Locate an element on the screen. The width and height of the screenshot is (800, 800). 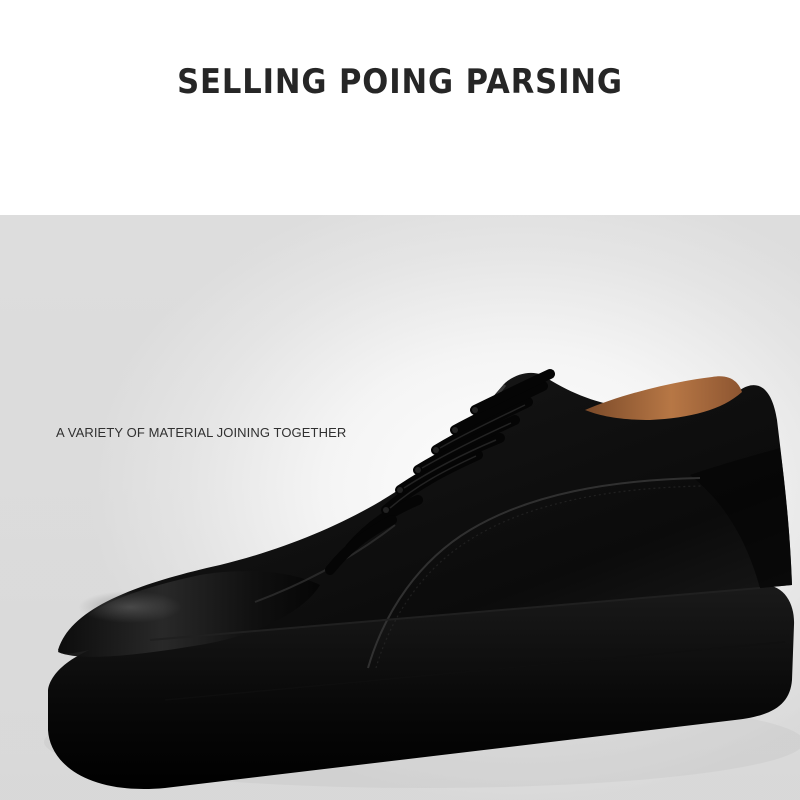
photo-caption: A VARIETY OF MATERIAL JOINING TOGETHER is located at coordinates (201, 432).